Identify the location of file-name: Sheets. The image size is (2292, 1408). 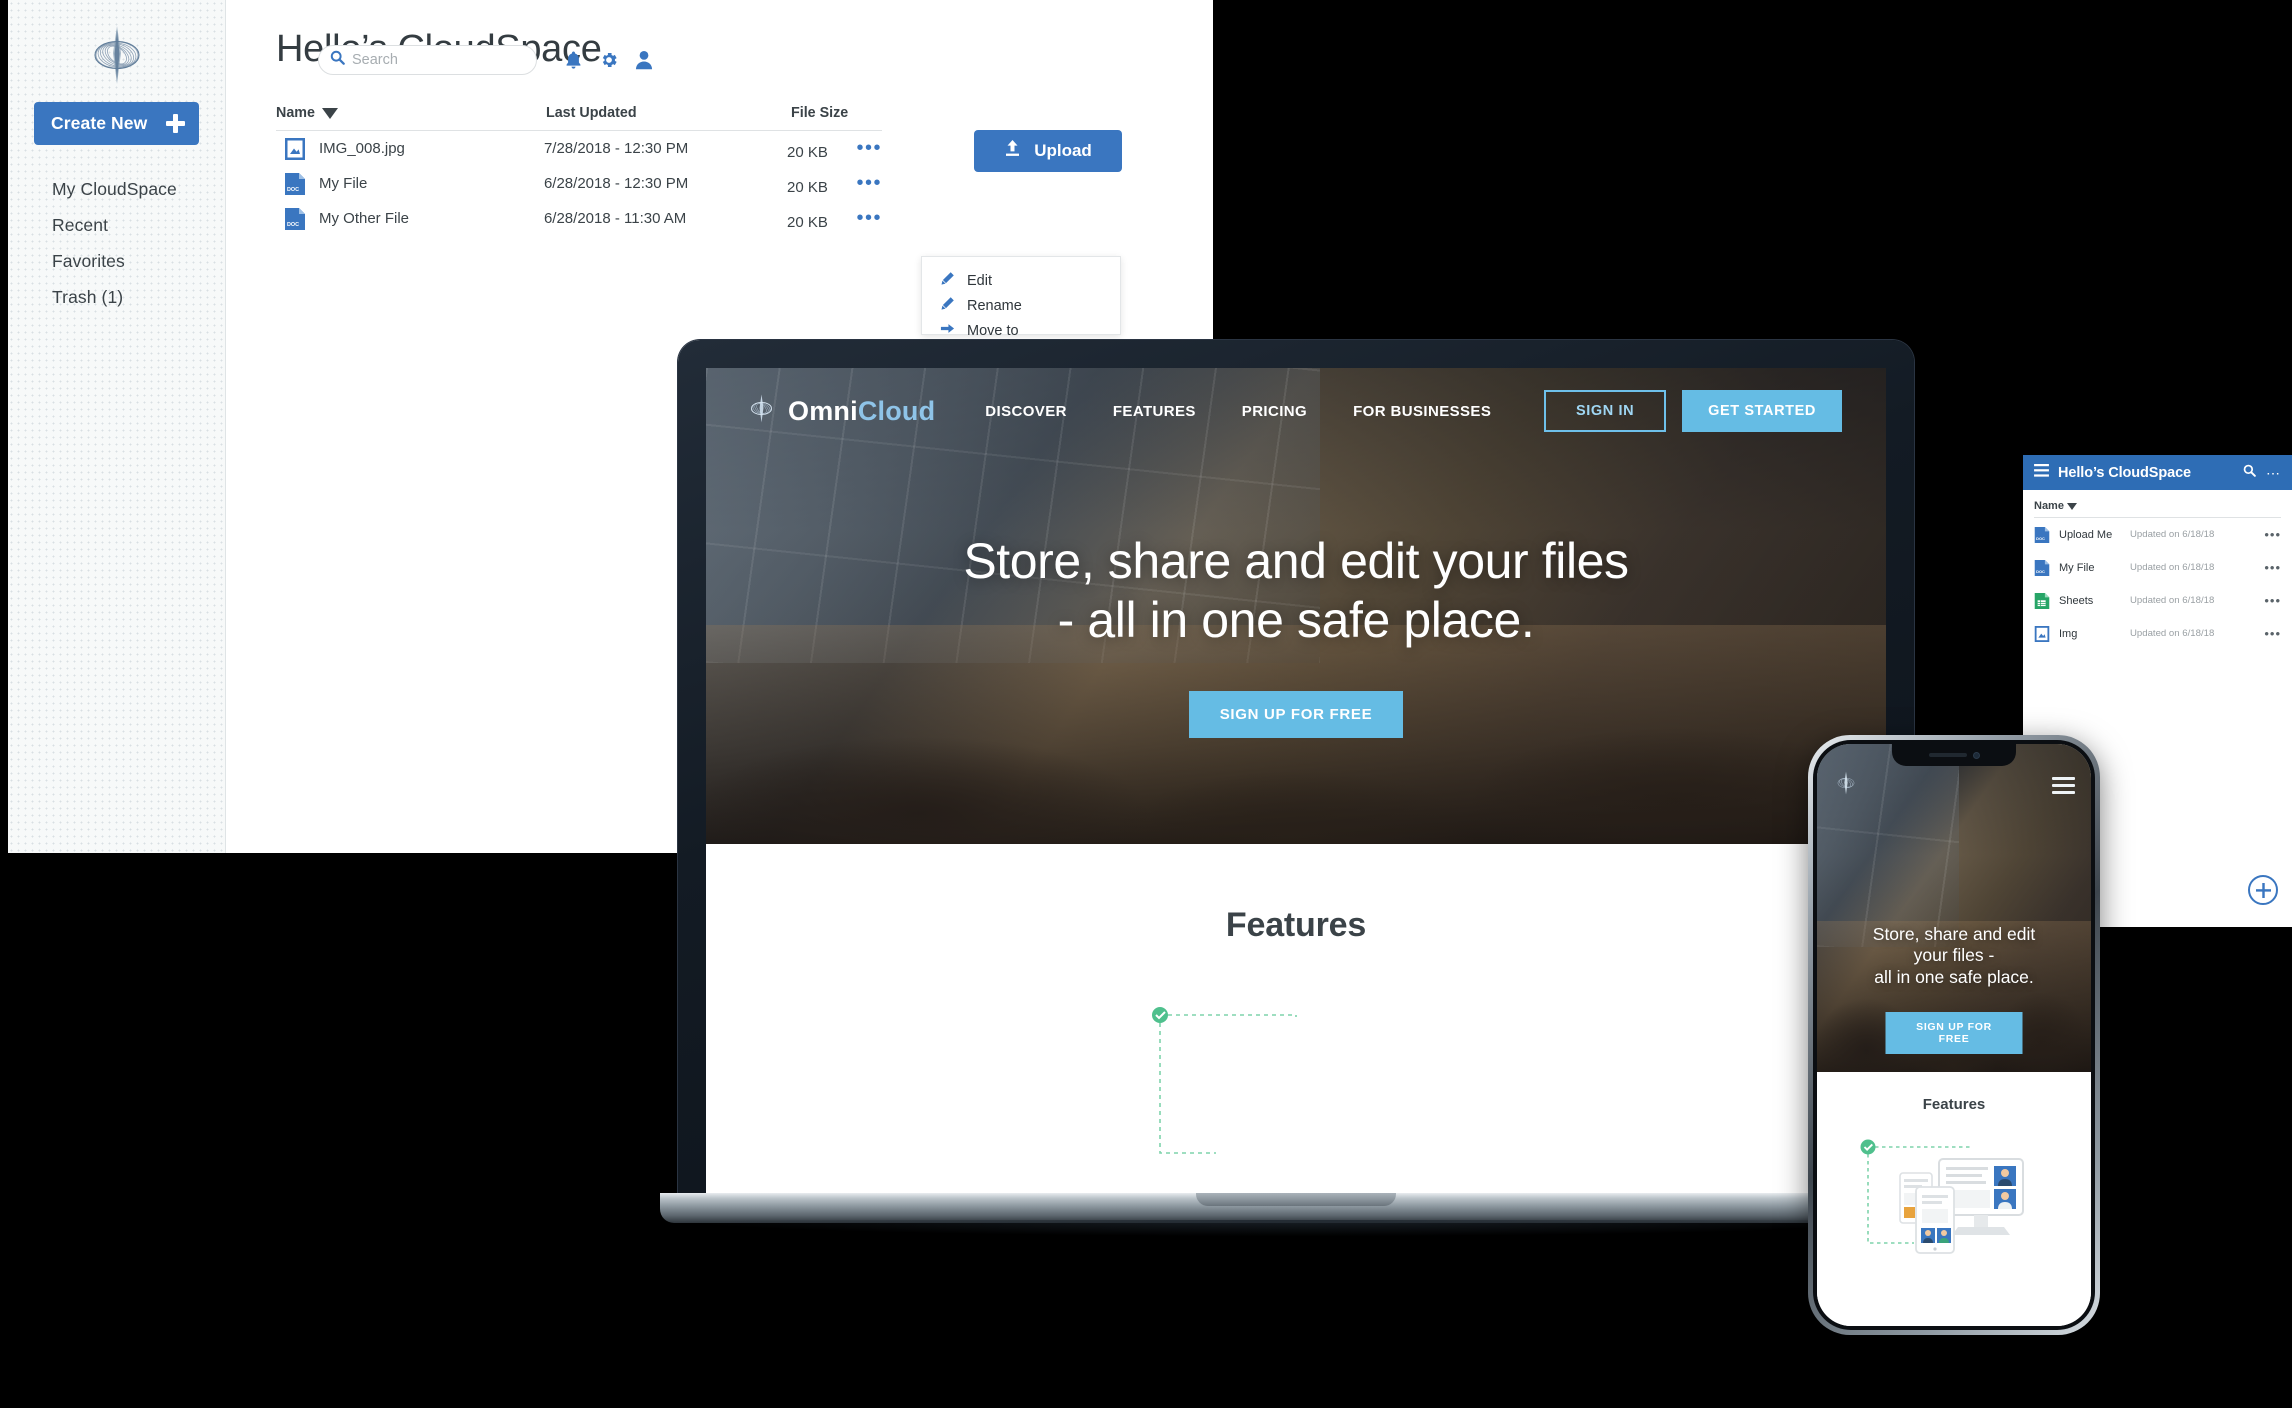
(2076, 600).